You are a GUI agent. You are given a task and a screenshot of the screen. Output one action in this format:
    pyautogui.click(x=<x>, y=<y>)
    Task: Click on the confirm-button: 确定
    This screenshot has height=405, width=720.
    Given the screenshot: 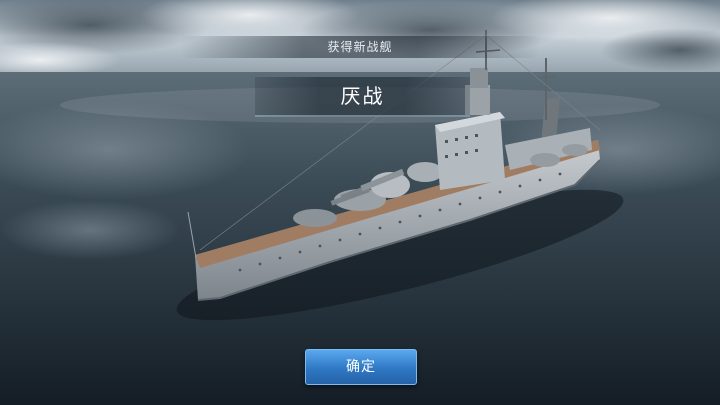 What is the action you would take?
    pyautogui.click(x=361, y=367)
    